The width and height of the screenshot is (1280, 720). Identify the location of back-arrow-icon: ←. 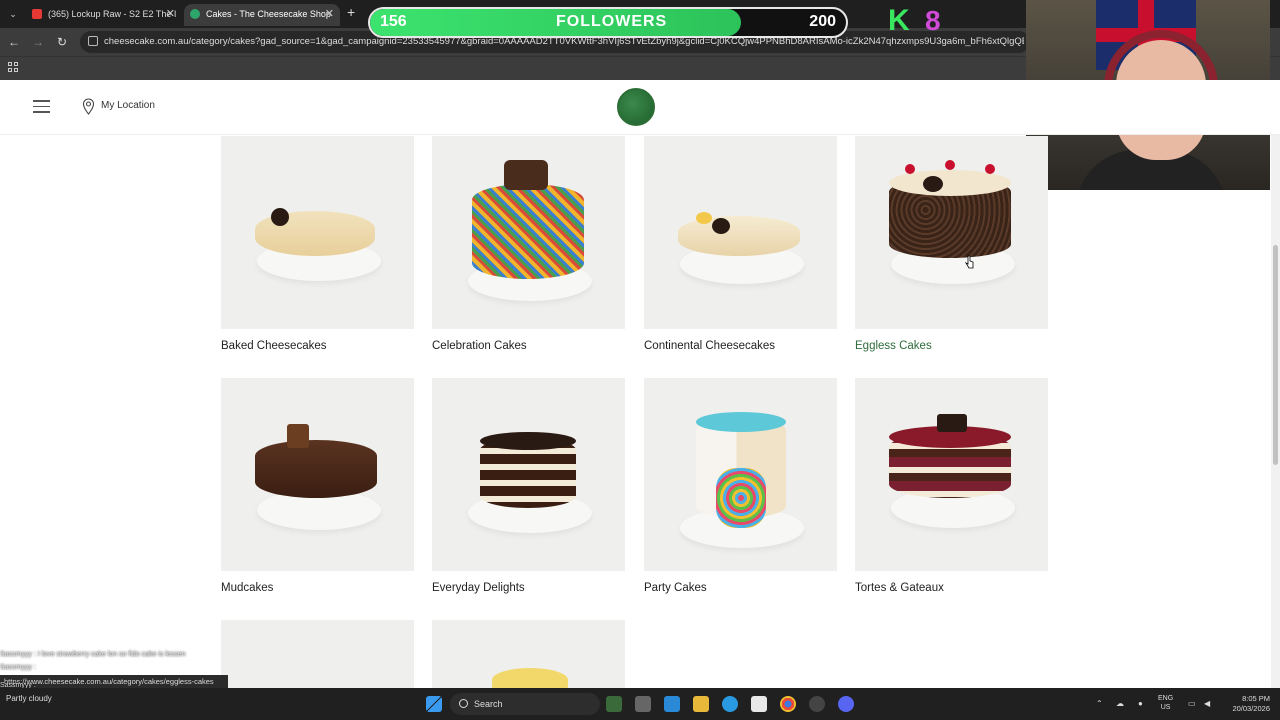
(14, 42).